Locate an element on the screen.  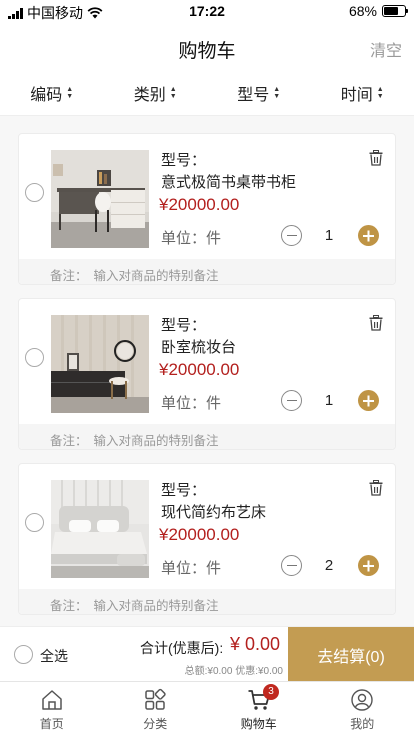
battery-icon is located at coordinates (395, 11).